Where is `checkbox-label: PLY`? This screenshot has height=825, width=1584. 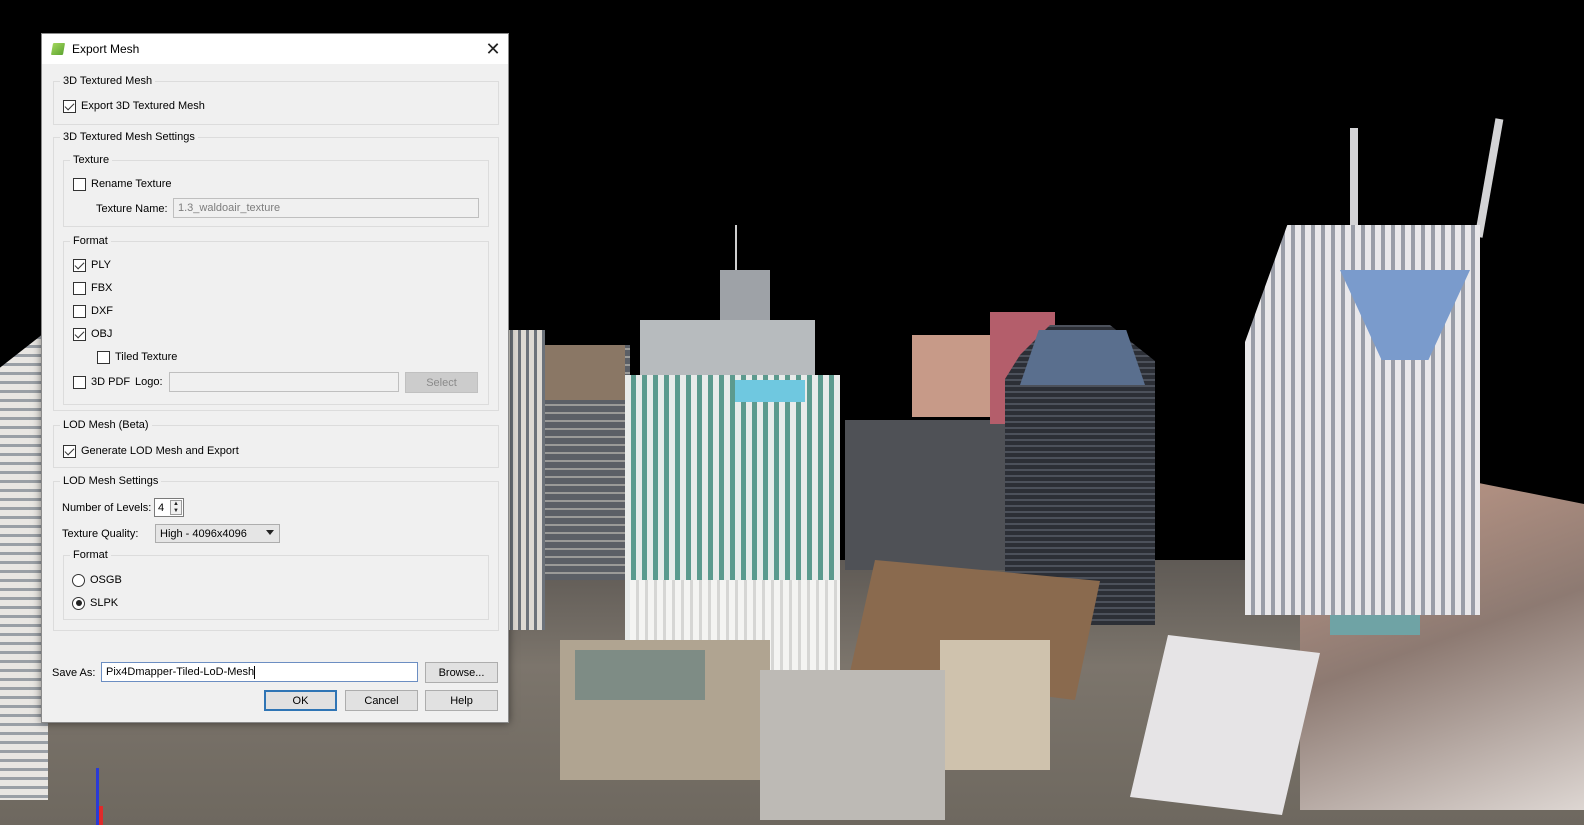
checkbox-label: PLY is located at coordinates (101, 265).